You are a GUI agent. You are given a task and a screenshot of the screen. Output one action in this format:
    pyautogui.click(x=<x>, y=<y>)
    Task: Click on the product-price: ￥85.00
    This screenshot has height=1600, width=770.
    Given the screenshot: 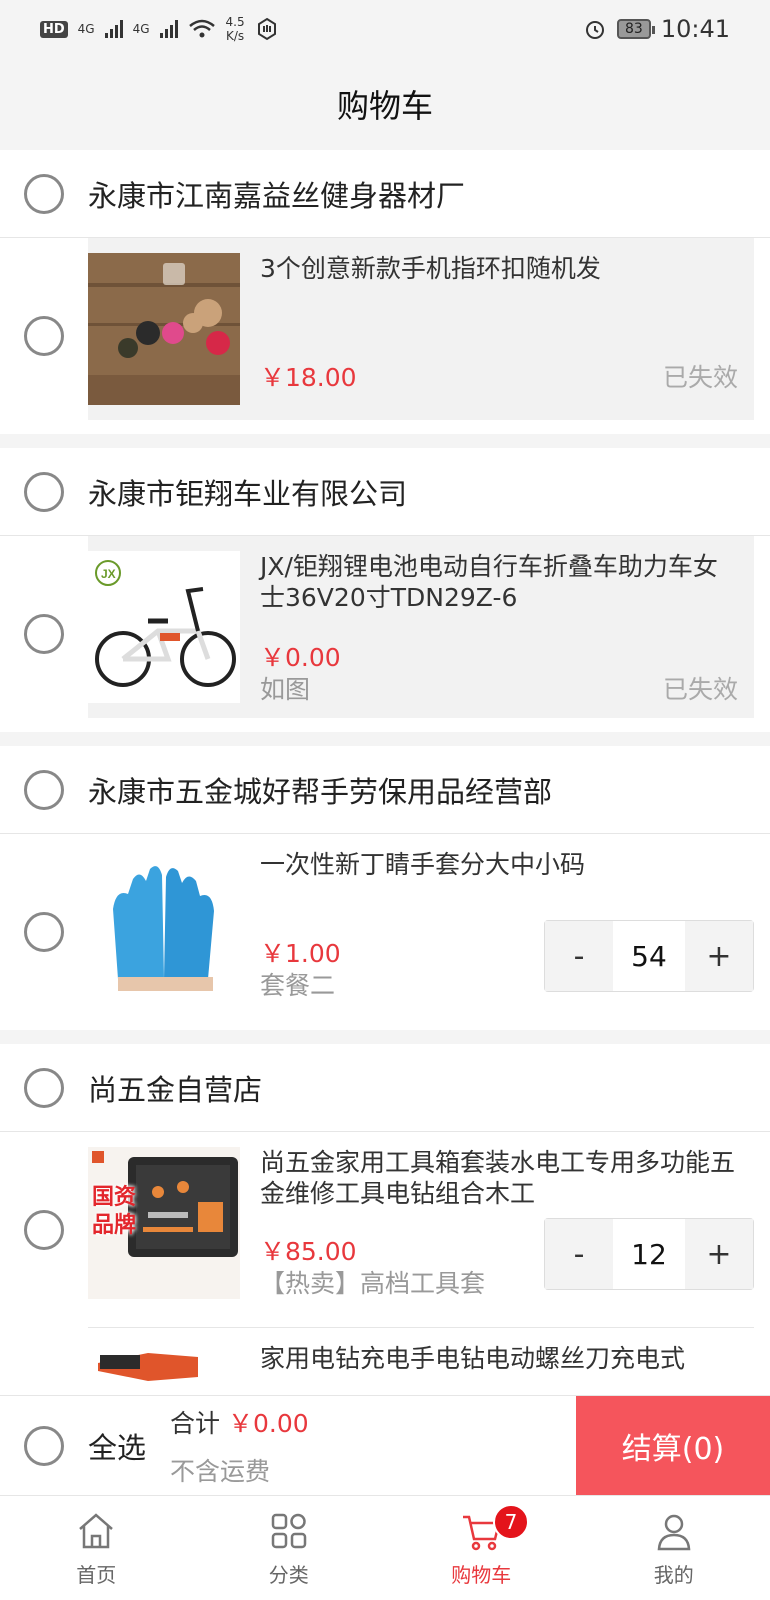 What is the action you would take?
    pyautogui.click(x=308, y=1251)
    